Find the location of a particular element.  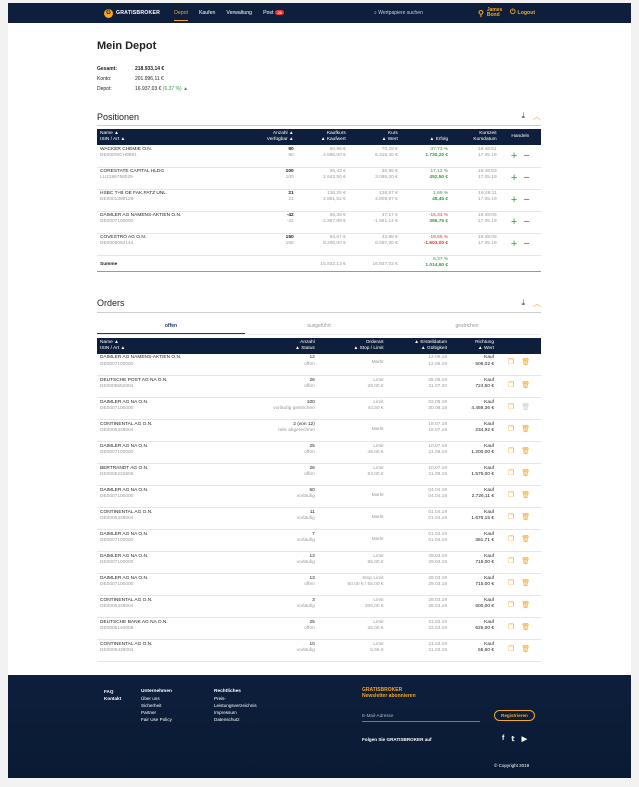

order-name: DEUTSCHE BANK AG NA O.N. is located at coordinates (134, 622).